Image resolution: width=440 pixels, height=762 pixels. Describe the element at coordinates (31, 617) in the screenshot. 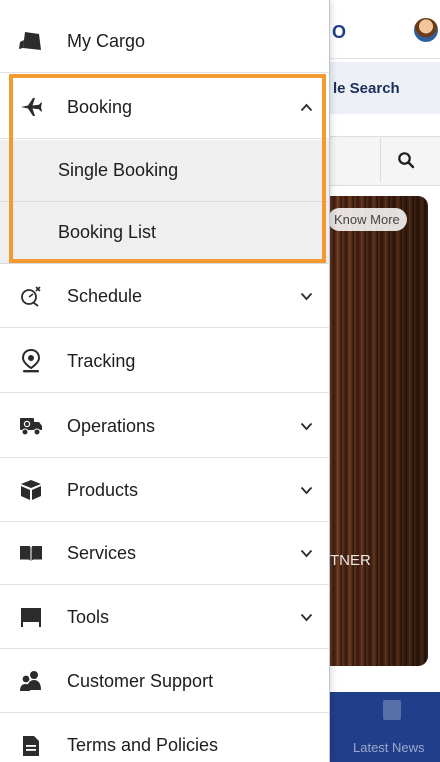

I see `tools-icon` at that location.